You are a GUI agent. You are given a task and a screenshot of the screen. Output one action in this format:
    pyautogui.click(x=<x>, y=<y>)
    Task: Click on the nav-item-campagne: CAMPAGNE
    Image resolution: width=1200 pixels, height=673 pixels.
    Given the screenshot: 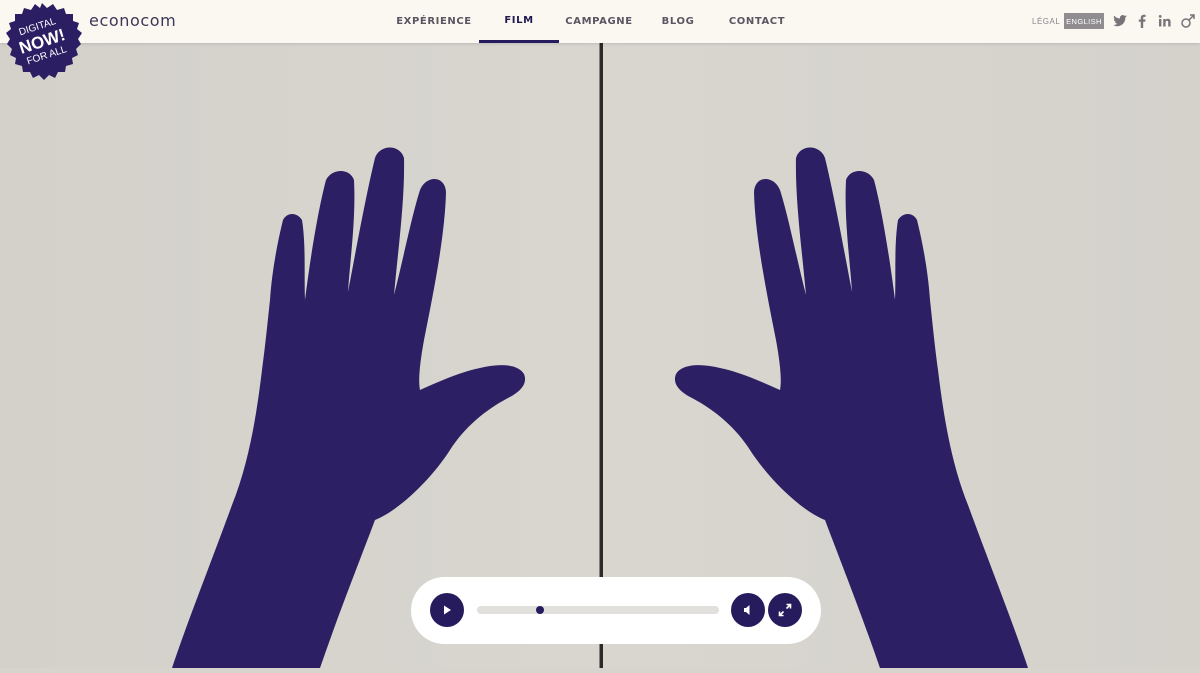 What is the action you would take?
    pyautogui.click(x=599, y=21)
    